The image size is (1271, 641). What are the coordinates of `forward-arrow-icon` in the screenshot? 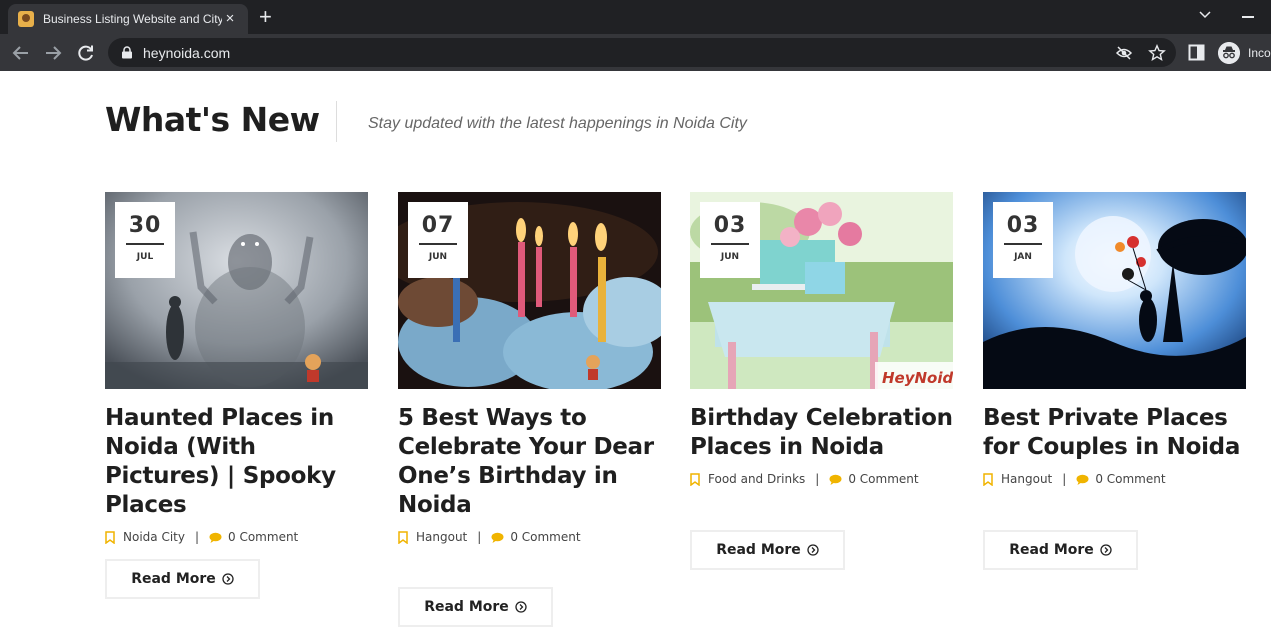 It's located at (53, 53).